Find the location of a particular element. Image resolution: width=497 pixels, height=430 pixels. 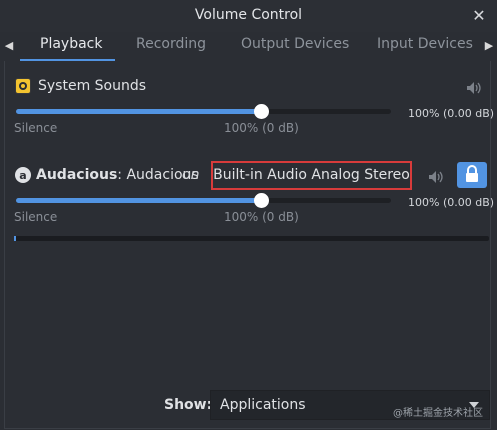

audacious-silence-label: Silence is located at coordinates (36, 217).